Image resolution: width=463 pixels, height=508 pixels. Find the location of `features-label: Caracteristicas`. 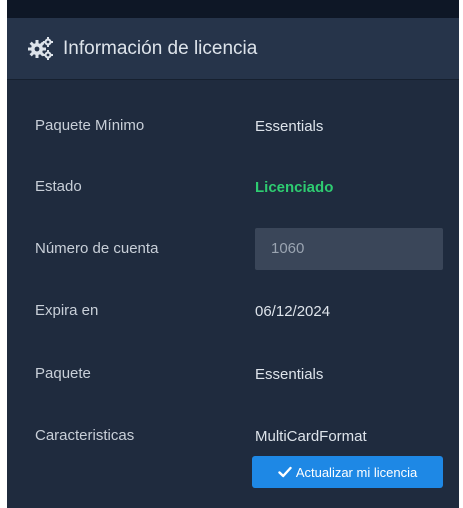

features-label: Caracteristicas is located at coordinates (85, 435).